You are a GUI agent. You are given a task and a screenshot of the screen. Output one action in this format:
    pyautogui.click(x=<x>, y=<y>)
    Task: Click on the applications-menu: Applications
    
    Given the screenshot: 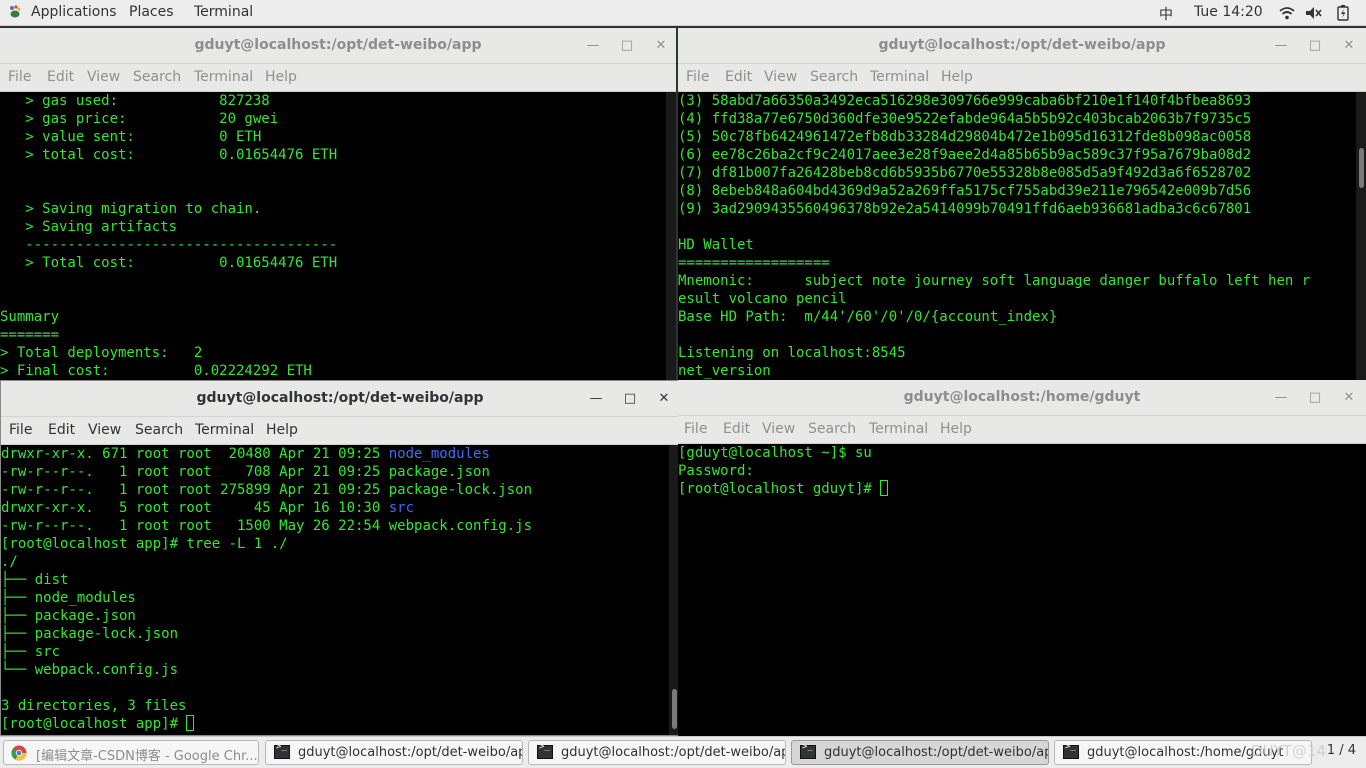 What is the action you would take?
    pyautogui.click(x=62, y=12)
    